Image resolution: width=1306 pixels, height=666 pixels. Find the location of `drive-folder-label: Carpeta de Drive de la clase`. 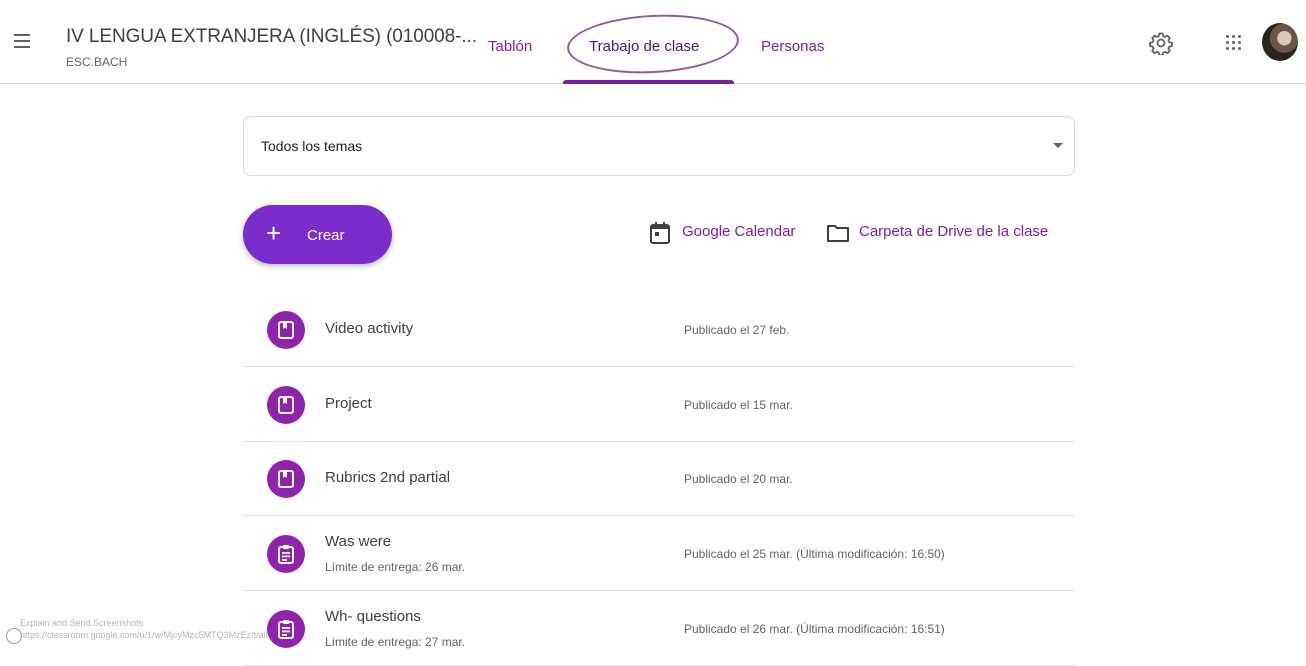

drive-folder-label: Carpeta de Drive de la clase is located at coordinates (954, 231).